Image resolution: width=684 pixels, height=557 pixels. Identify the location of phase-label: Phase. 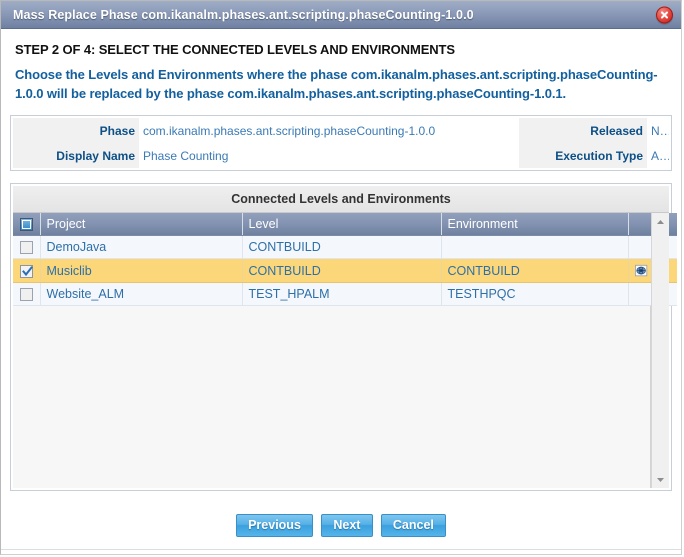
(76, 130).